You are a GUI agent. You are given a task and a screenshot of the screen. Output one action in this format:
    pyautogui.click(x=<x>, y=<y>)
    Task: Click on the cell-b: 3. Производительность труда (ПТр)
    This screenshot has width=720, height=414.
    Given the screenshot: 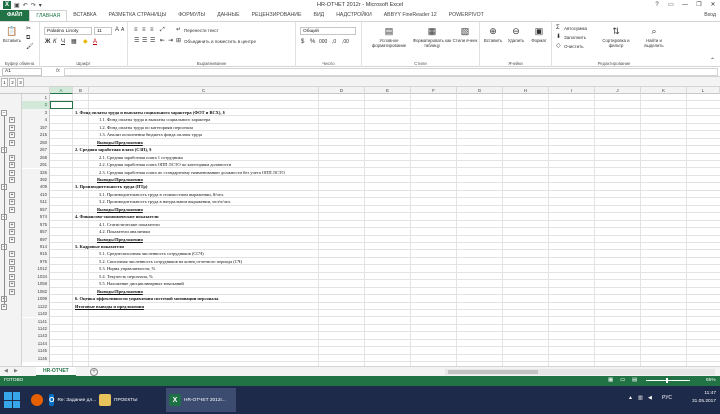 What is the action you would take?
    pyautogui.click(x=111, y=186)
    